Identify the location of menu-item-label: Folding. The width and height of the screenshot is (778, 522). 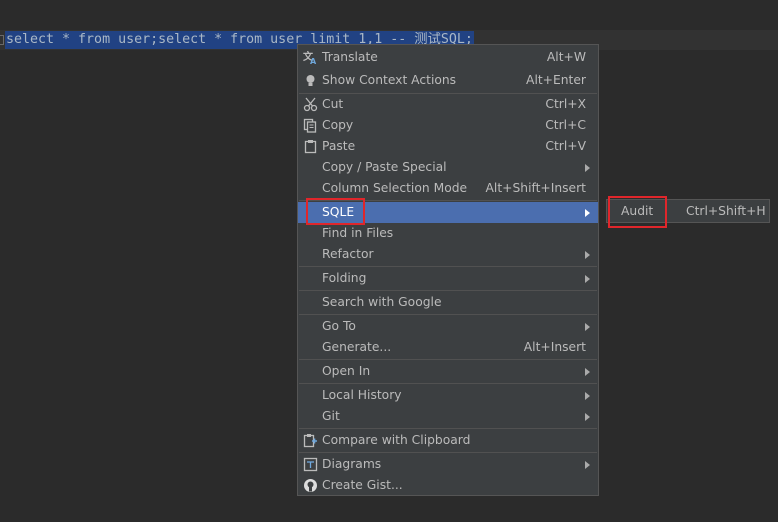
(344, 278).